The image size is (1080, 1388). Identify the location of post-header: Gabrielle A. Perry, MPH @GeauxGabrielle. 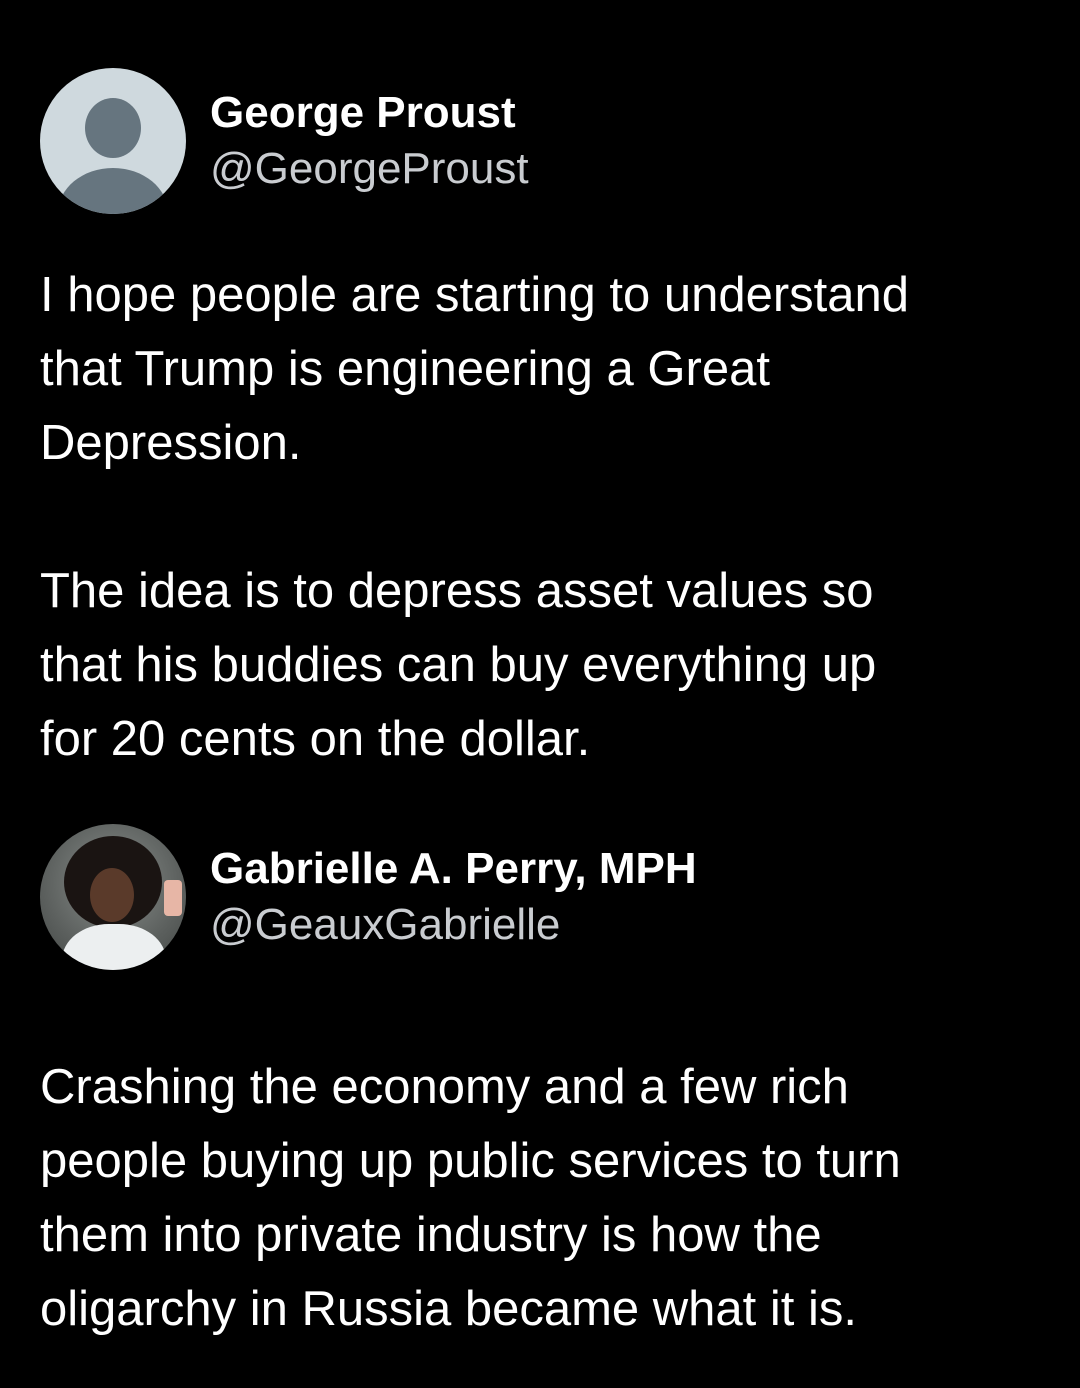
(540, 897).